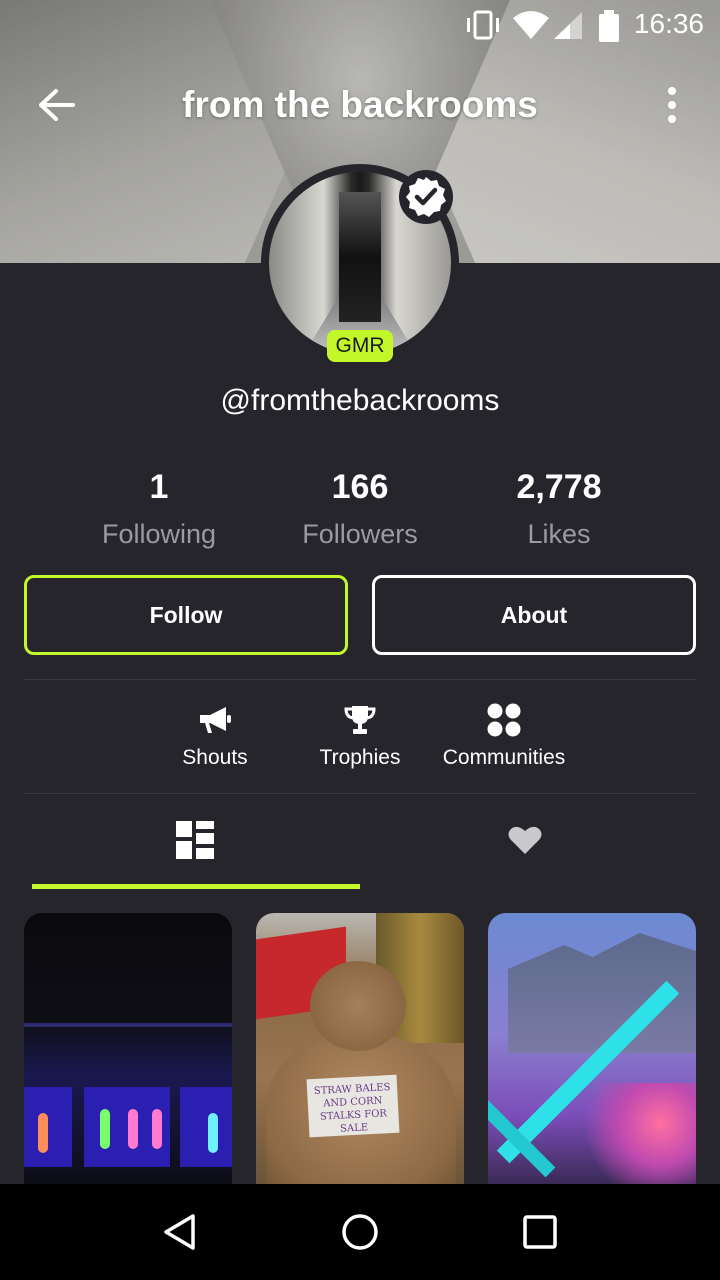 The width and height of the screenshot is (720, 1280). I want to click on more-menu-button, so click(672, 105).